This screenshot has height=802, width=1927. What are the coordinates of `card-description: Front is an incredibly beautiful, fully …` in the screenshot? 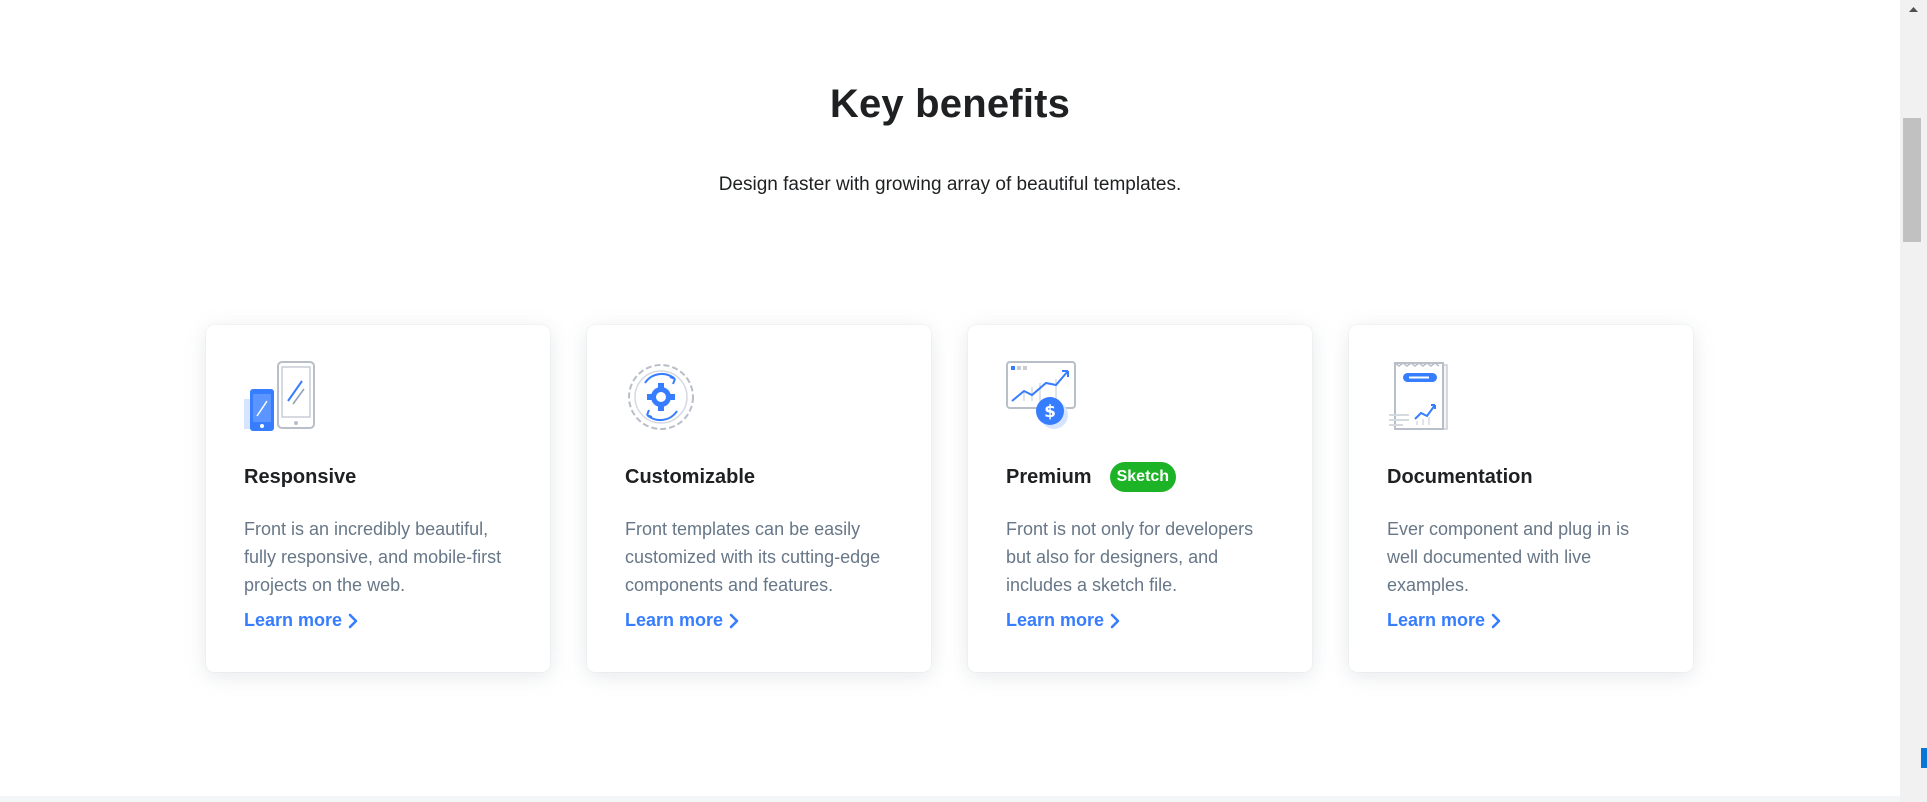 It's located at (373, 557).